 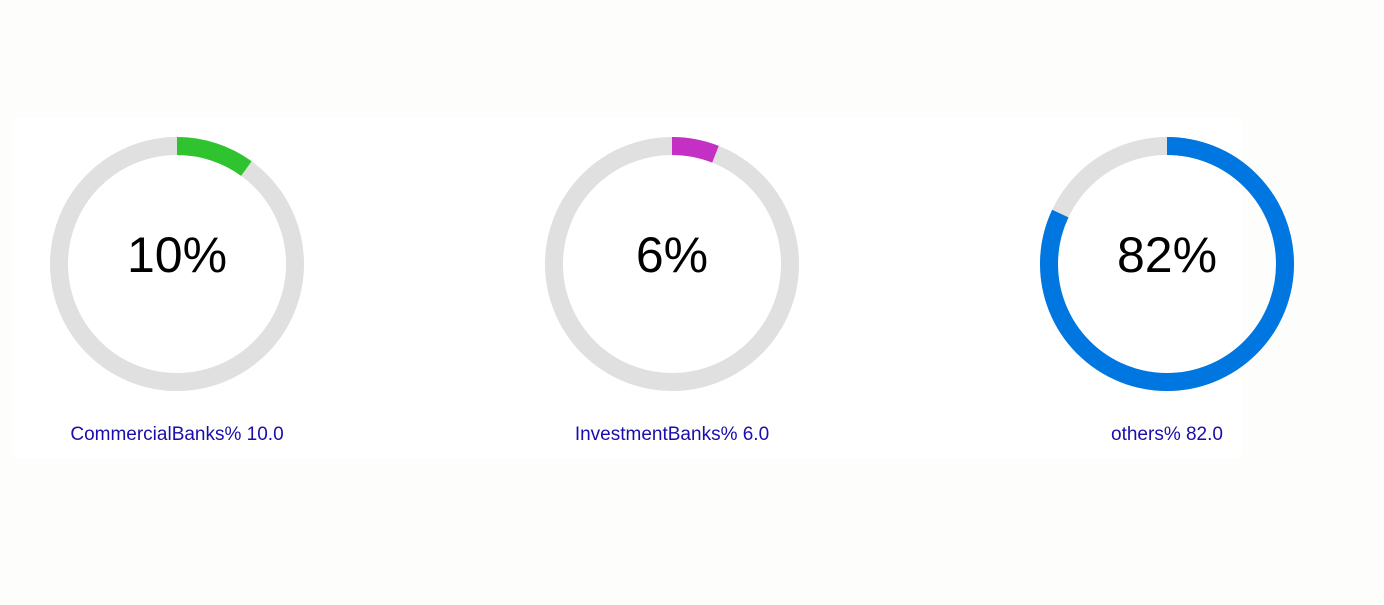 What do you see at coordinates (1167, 434) in the screenshot?
I see `gauge-label: others% 82.0` at bounding box center [1167, 434].